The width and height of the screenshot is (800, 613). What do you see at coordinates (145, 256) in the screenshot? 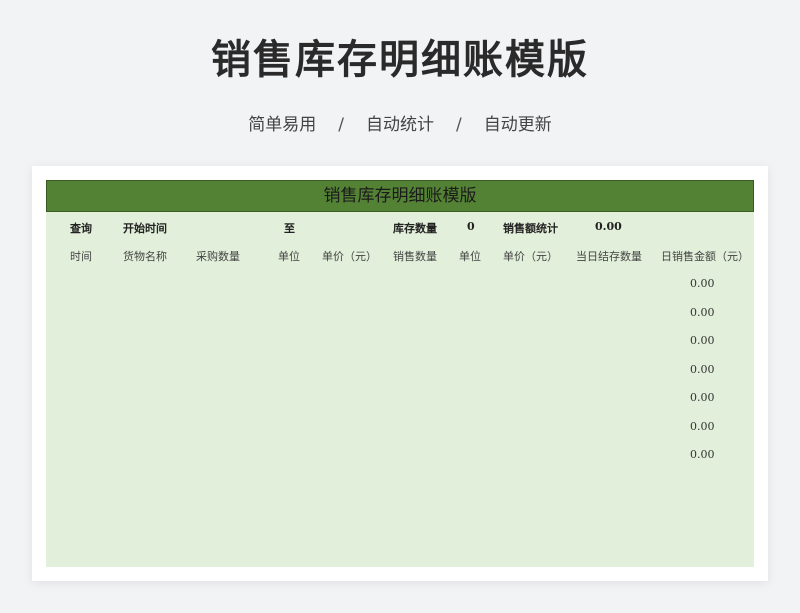
I see `column-header-goods-name: 货物名称` at bounding box center [145, 256].